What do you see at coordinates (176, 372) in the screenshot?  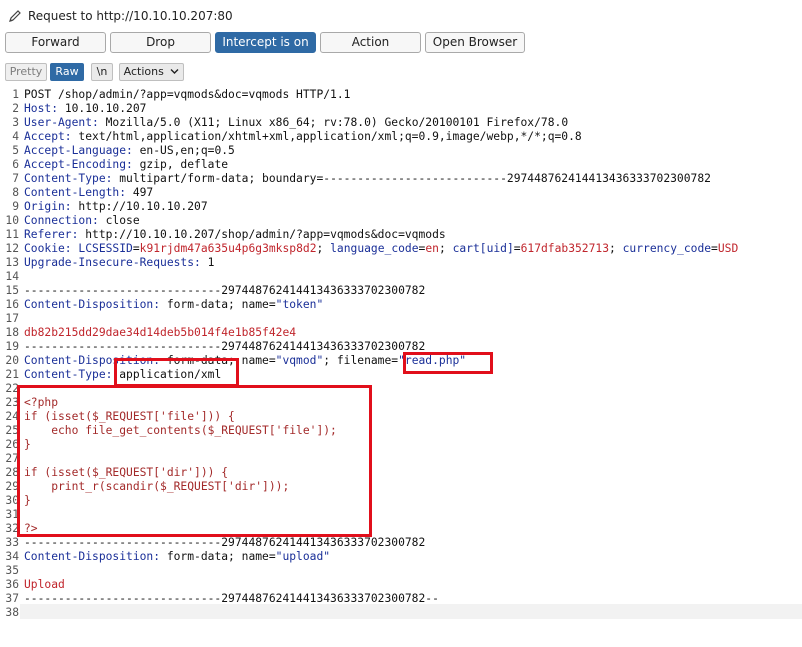 I see `annotation-box-content-type` at bounding box center [176, 372].